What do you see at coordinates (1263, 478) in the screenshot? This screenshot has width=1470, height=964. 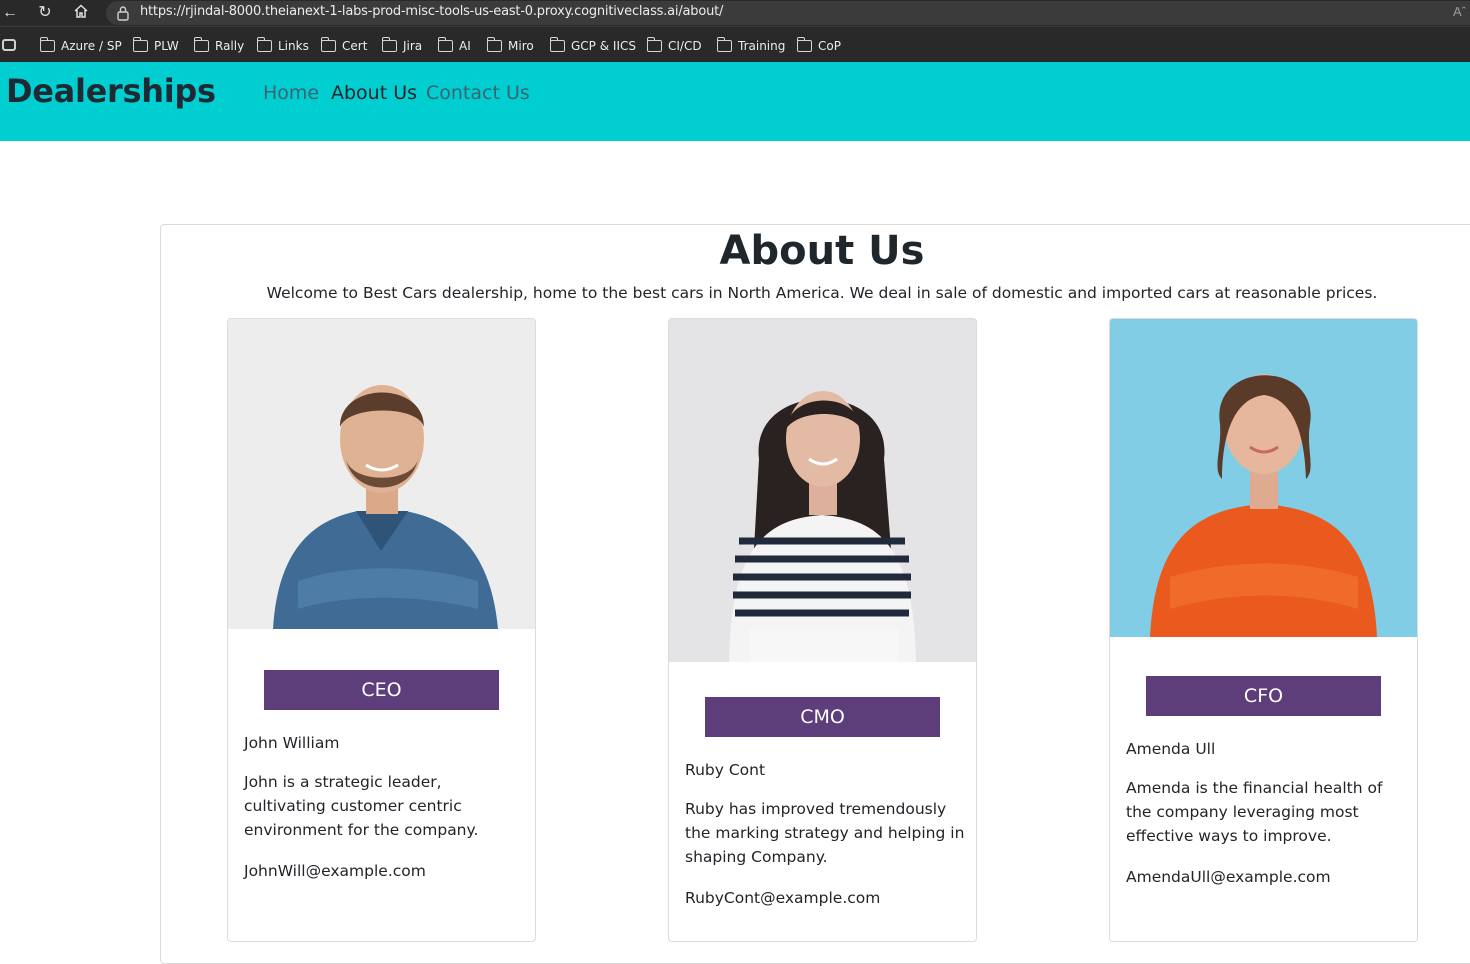 I see `portrait-woman-orange-shirt` at bounding box center [1263, 478].